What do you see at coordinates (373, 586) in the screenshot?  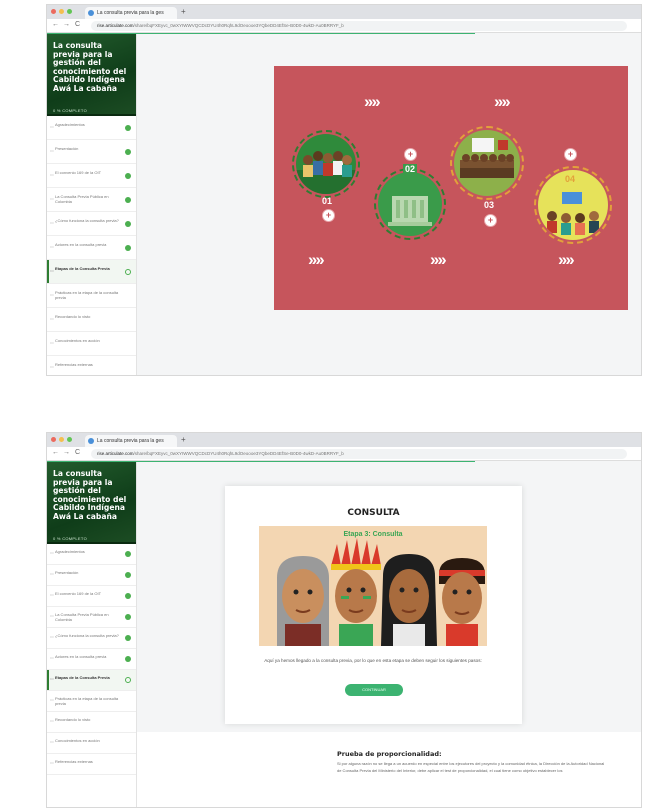 I see `consulta-banner: Etapa 3: Consulta` at bounding box center [373, 586].